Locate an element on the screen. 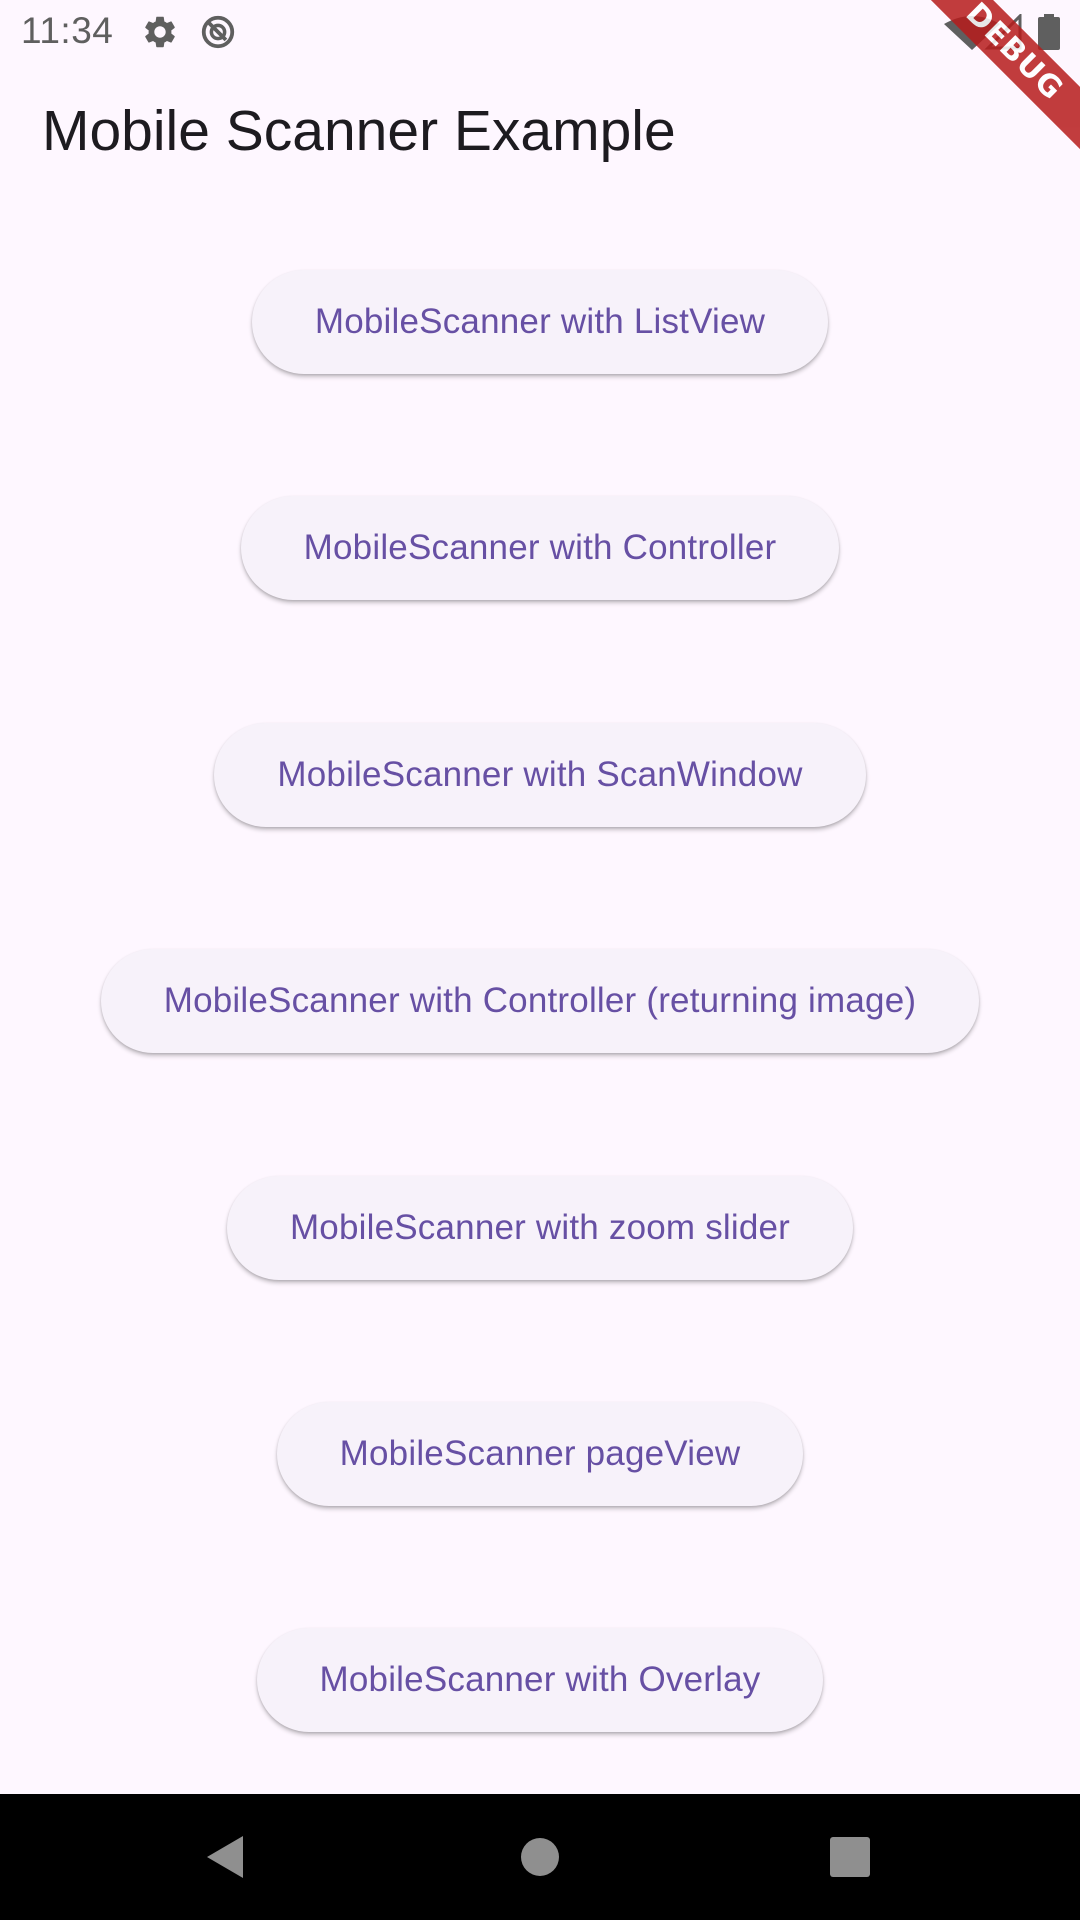 This screenshot has width=1080, height=1920. page-title: Mobile Scanner Example is located at coordinates (359, 131).